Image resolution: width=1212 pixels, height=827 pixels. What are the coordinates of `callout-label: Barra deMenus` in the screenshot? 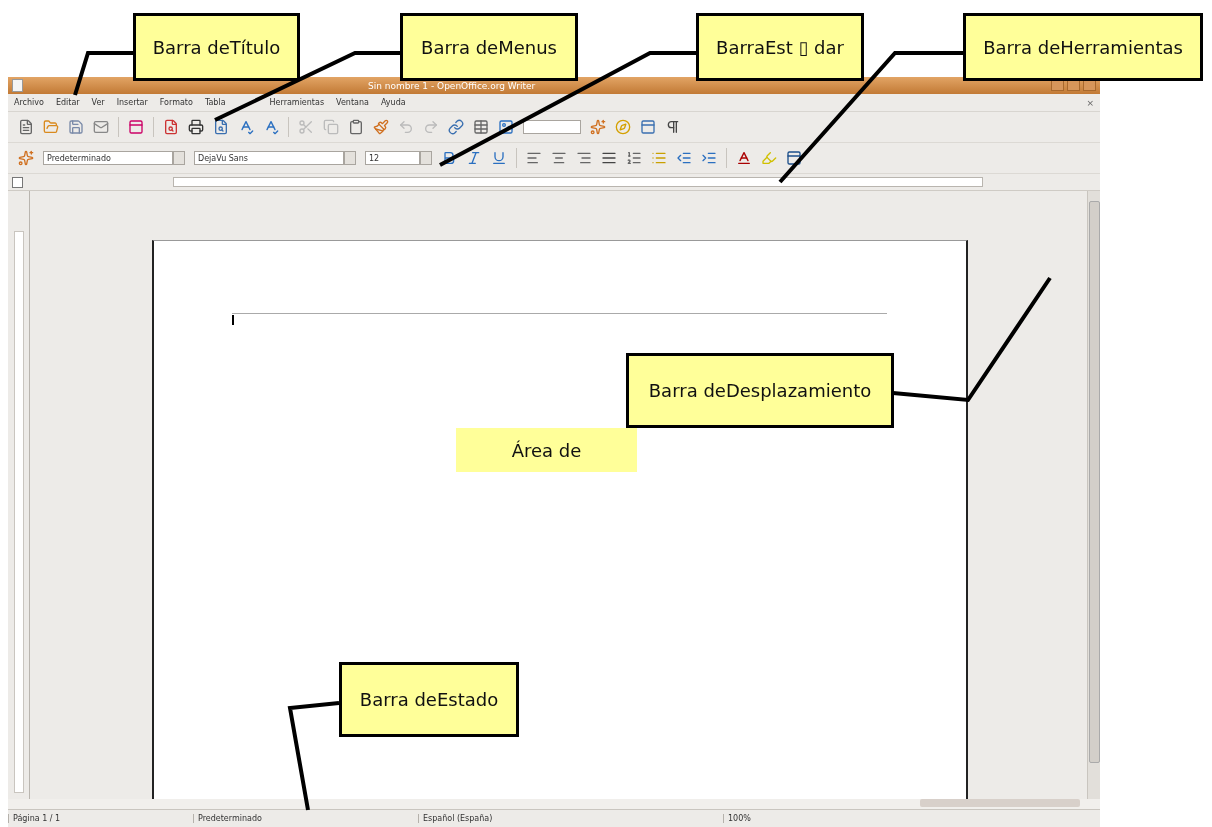 It's located at (489, 47).